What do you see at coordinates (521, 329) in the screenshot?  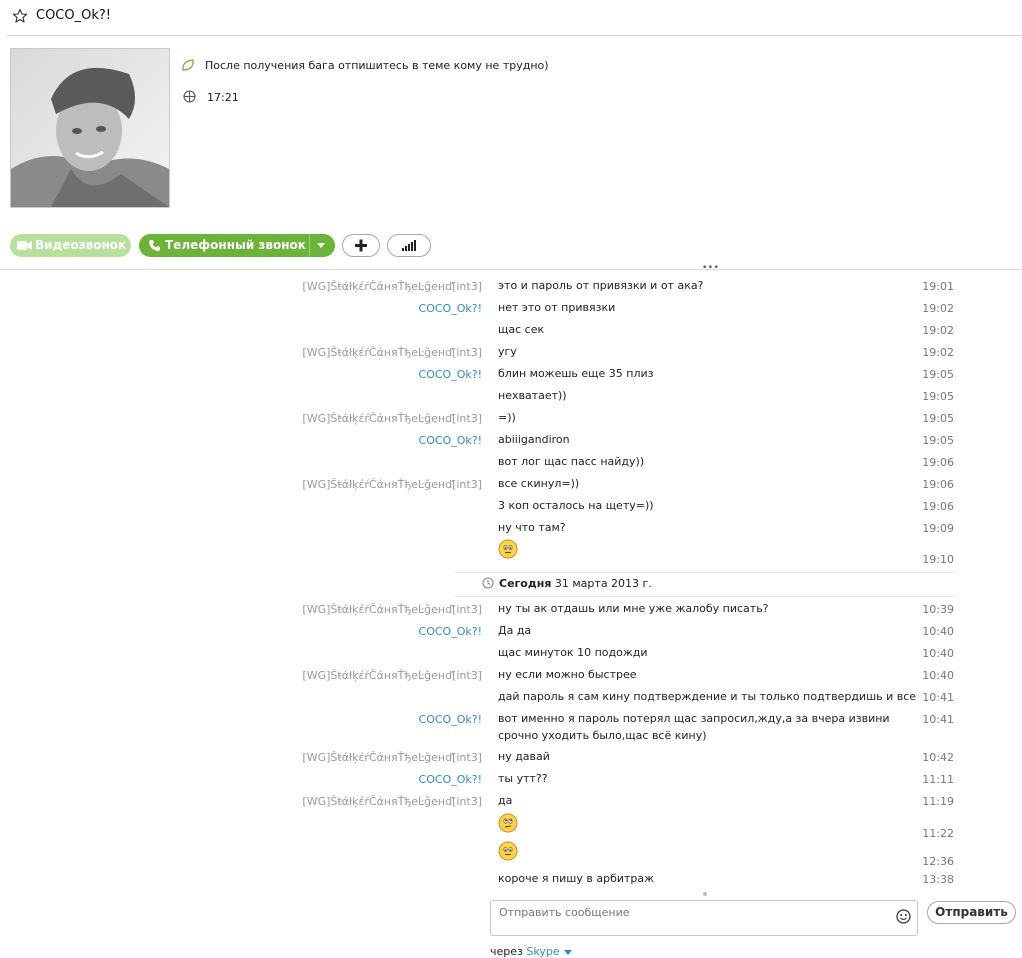 I see `message-text: щас сек` at bounding box center [521, 329].